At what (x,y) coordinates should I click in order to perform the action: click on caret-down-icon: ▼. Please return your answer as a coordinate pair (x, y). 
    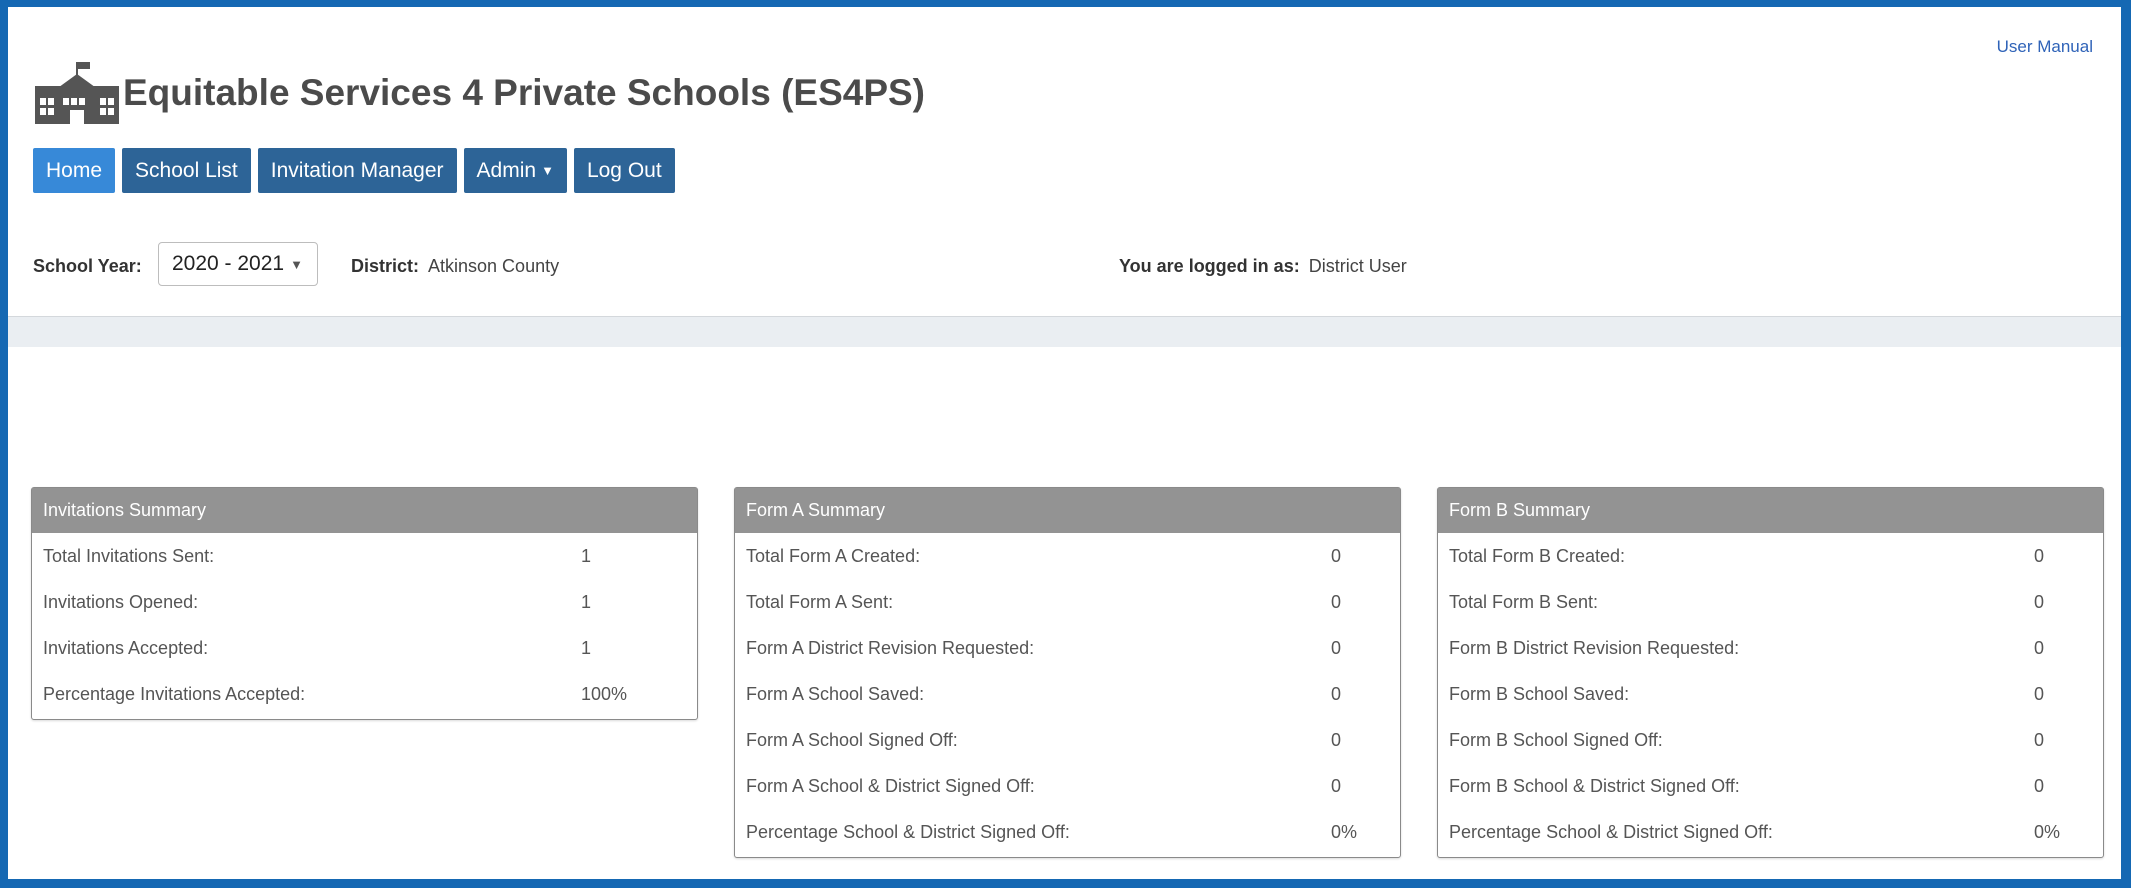
    Looking at the image, I should click on (547, 170).